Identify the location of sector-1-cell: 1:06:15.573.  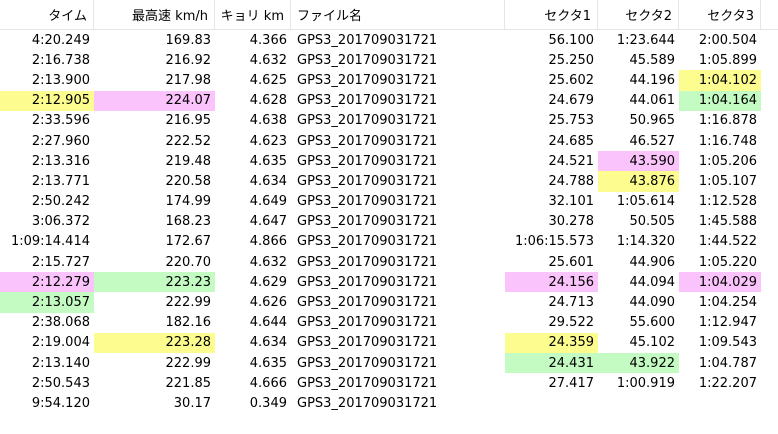
(551, 242).